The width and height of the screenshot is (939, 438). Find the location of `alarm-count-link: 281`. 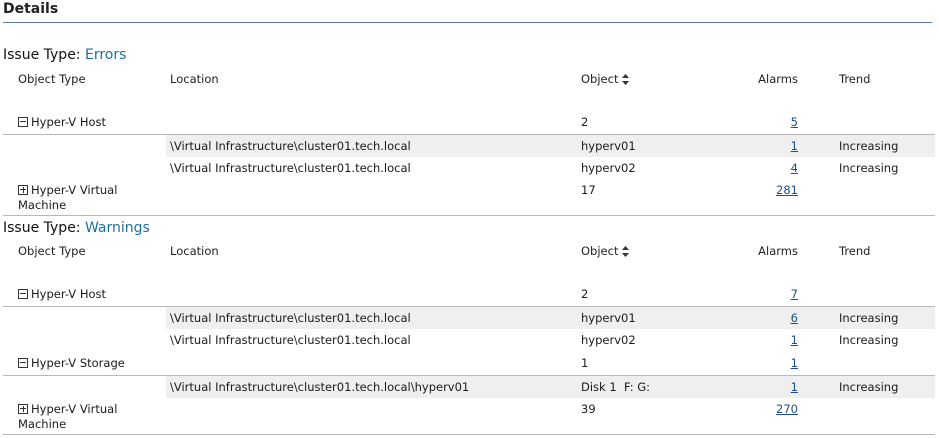

alarm-count-link: 281 is located at coordinates (787, 190).